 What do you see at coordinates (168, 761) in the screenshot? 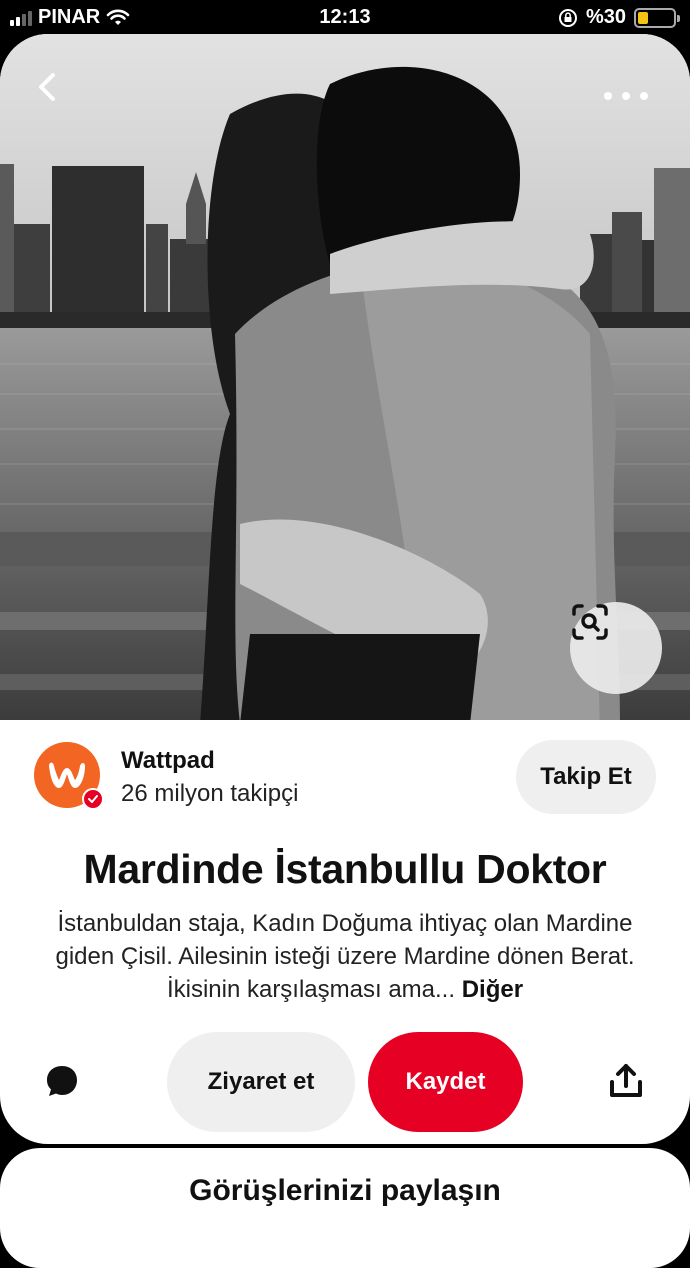
I see `creator-name: Wattpad` at bounding box center [168, 761].